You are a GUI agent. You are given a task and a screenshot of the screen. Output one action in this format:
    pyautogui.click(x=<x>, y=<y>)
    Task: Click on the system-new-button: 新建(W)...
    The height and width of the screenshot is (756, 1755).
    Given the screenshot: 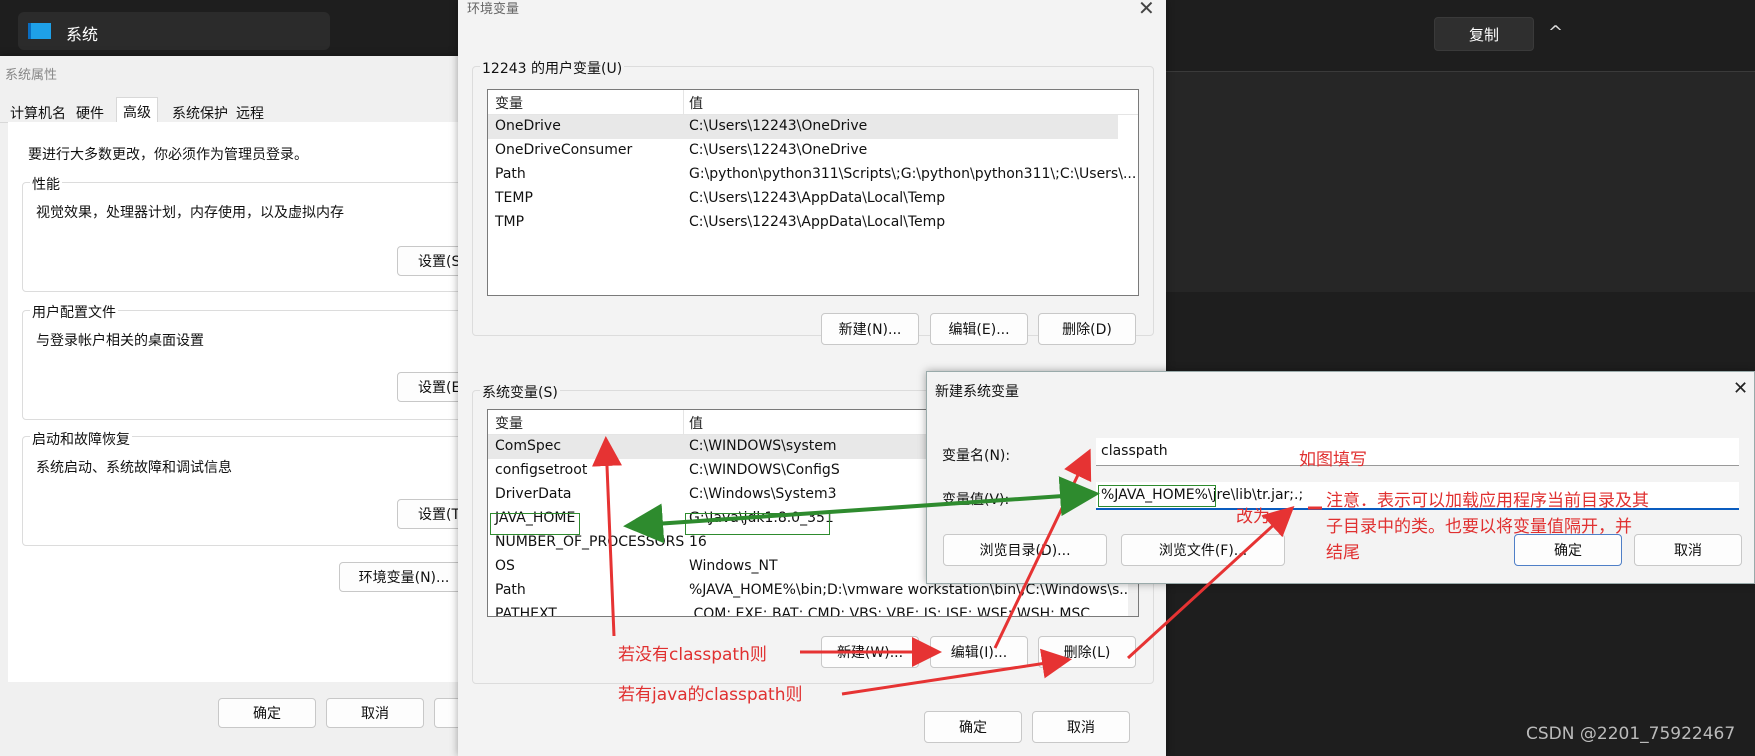 What is the action you would take?
    pyautogui.click(x=870, y=652)
    